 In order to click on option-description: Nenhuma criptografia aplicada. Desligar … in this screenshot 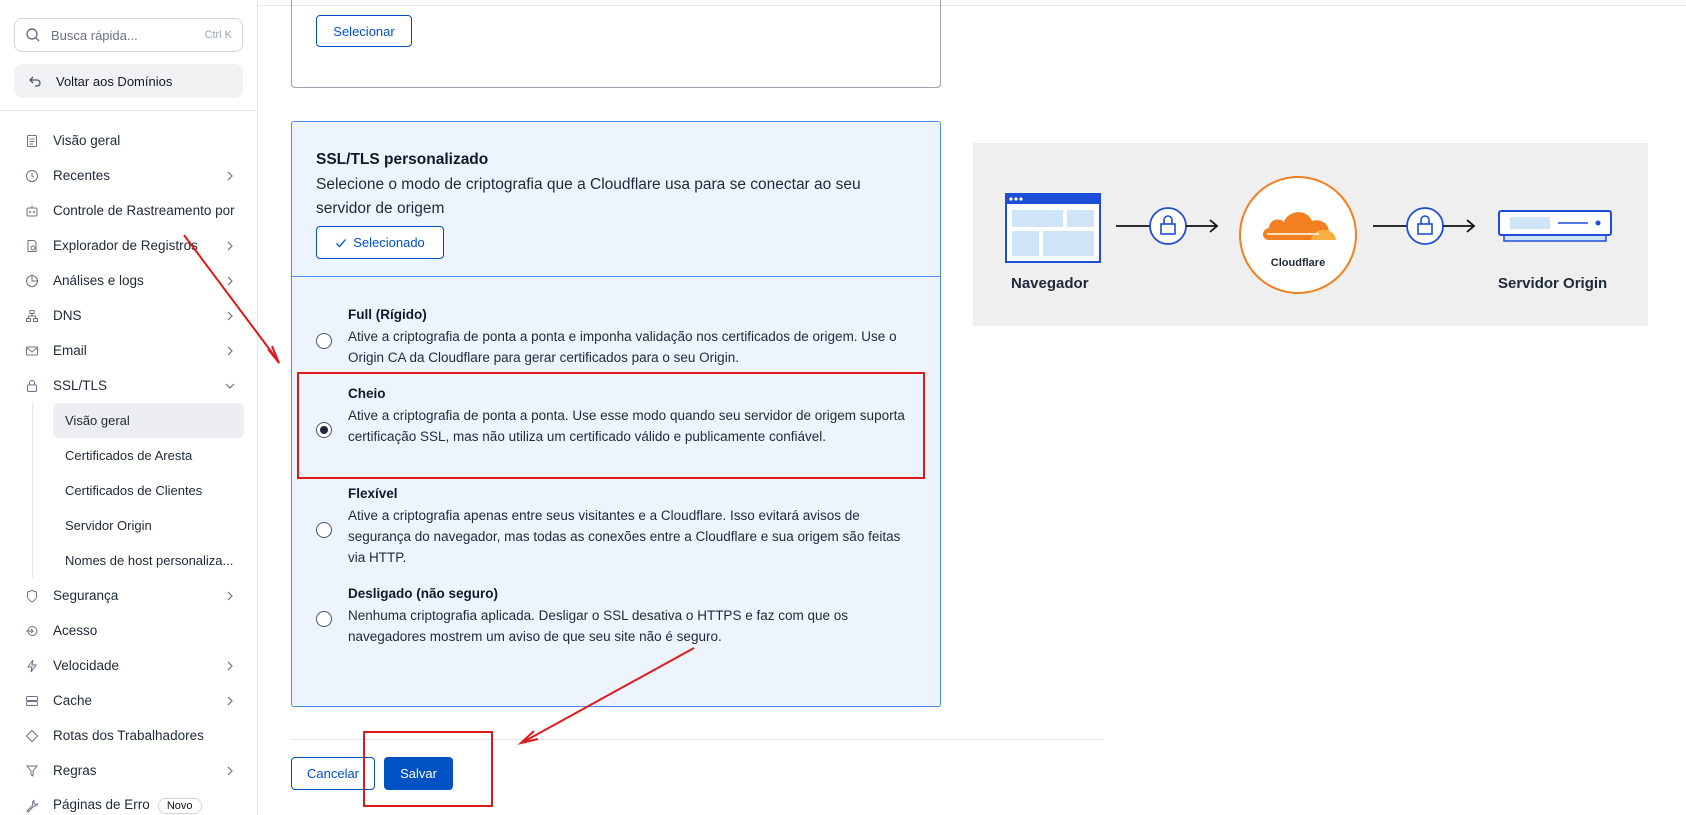, I will do `click(598, 626)`.